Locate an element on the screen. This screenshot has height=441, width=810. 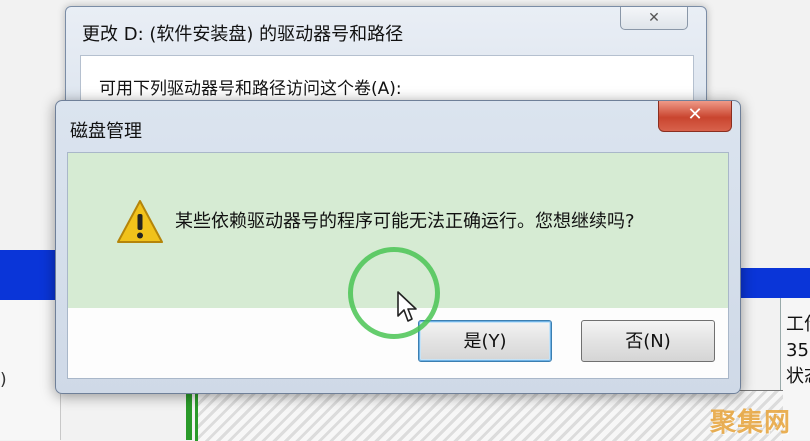
background-panel-left is located at coordinates (30, 370).